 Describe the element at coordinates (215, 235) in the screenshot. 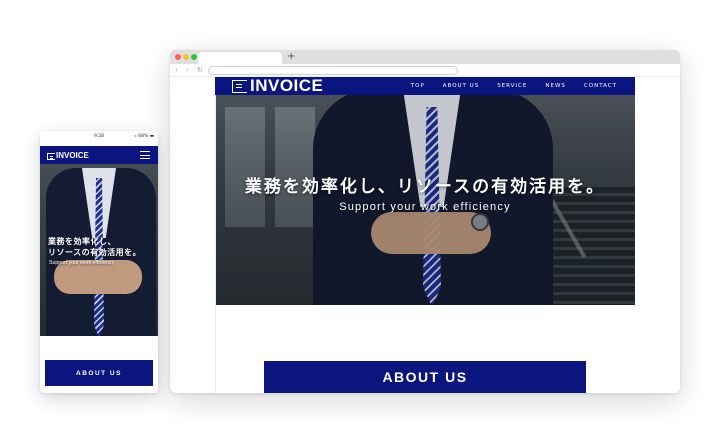

I see `viewport-divider` at that location.